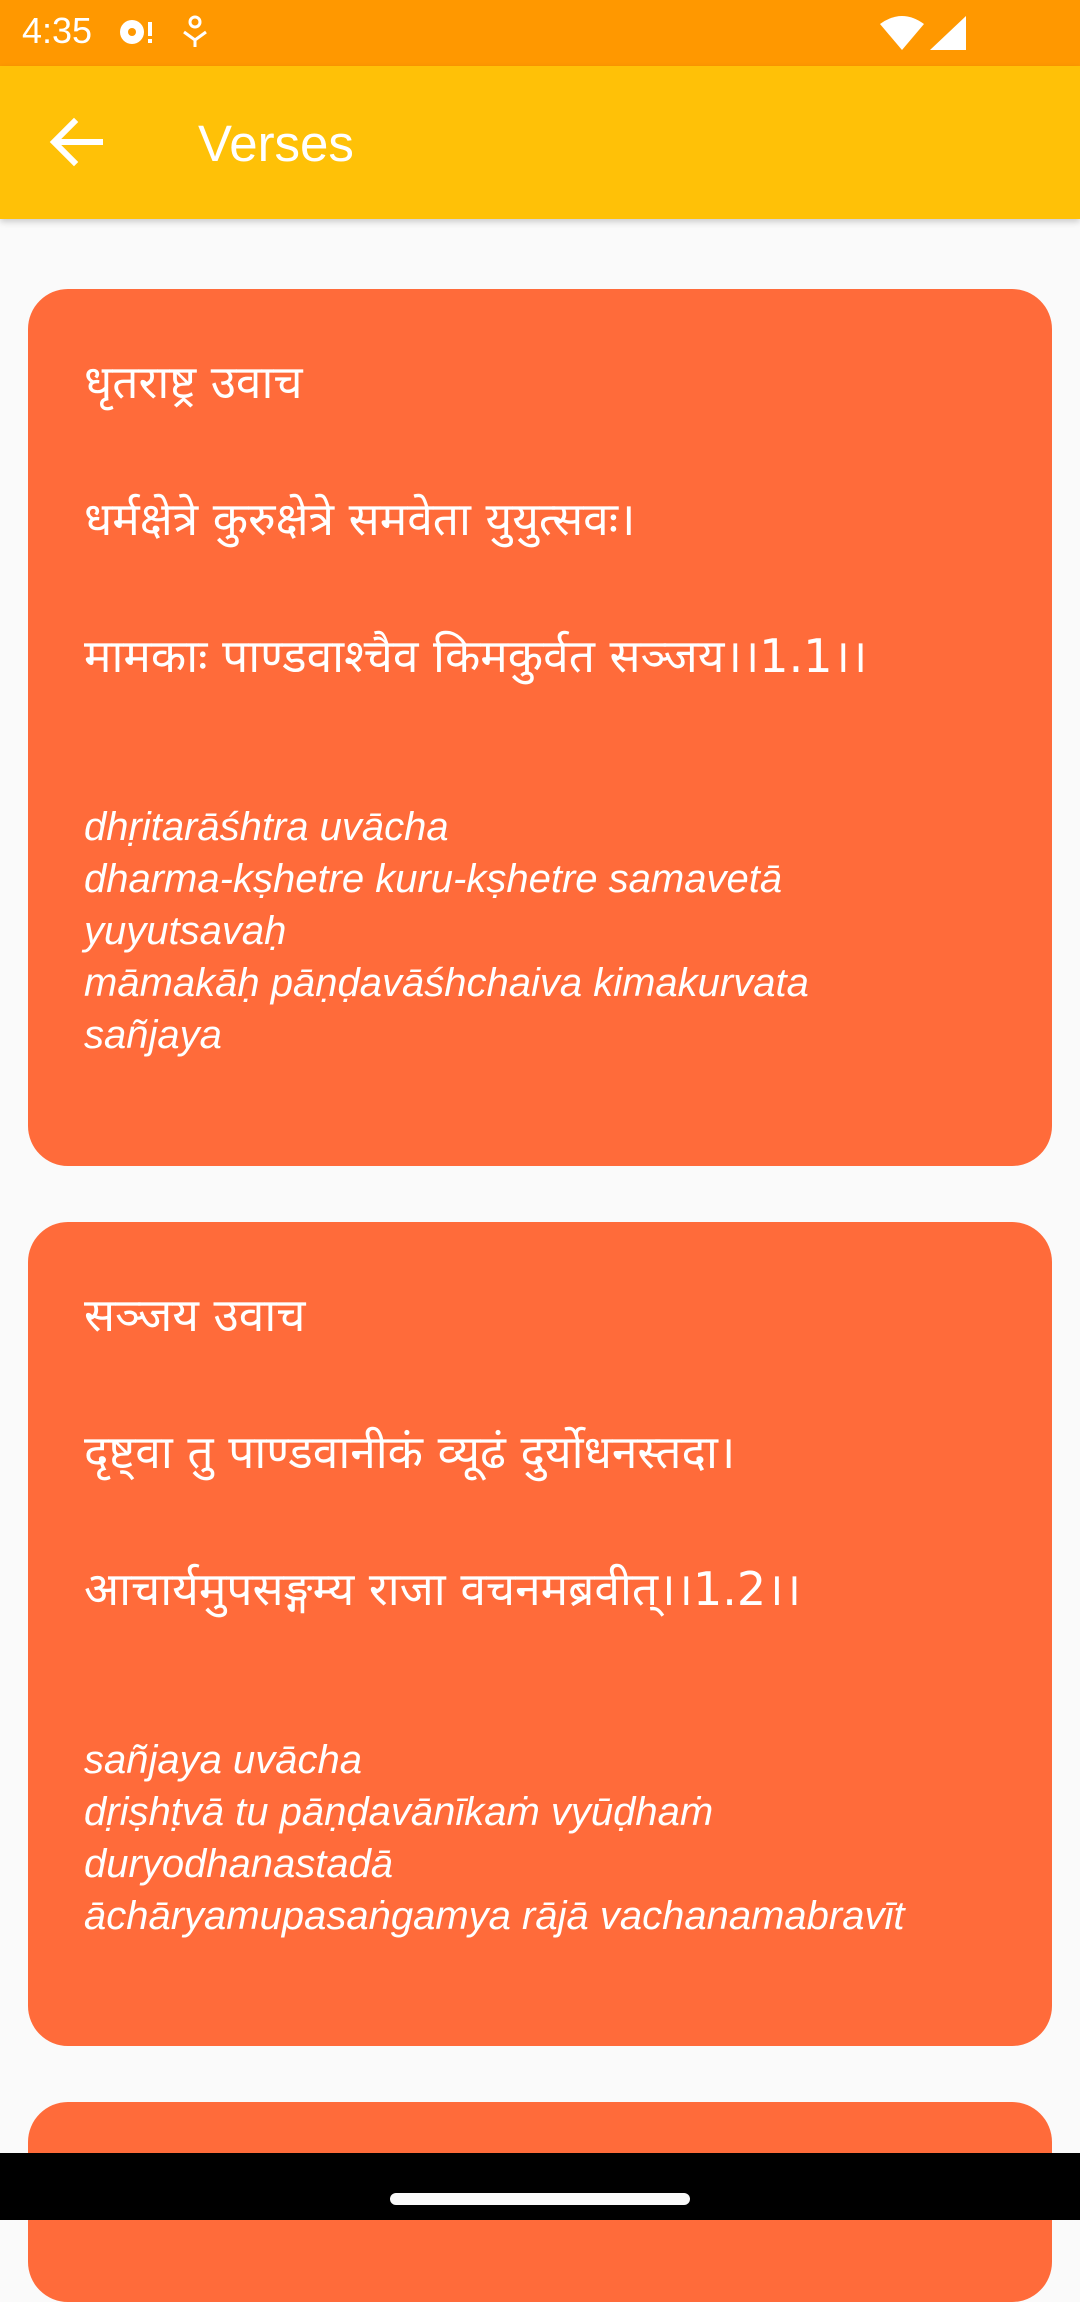 The height and width of the screenshot is (2302, 1080). Describe the element at coordinates (540, 2186) in the screenshot. I see `navigation-bar` at that location.